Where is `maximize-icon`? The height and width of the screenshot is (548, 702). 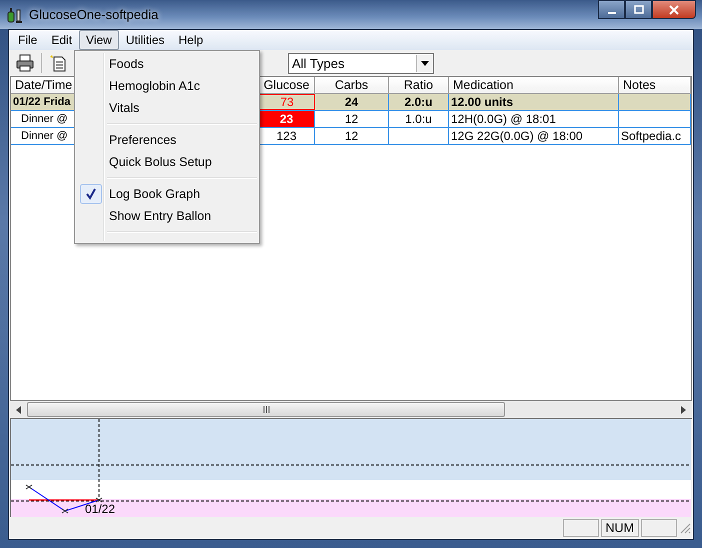
maximize-icon is located at coordinates (639, 9).